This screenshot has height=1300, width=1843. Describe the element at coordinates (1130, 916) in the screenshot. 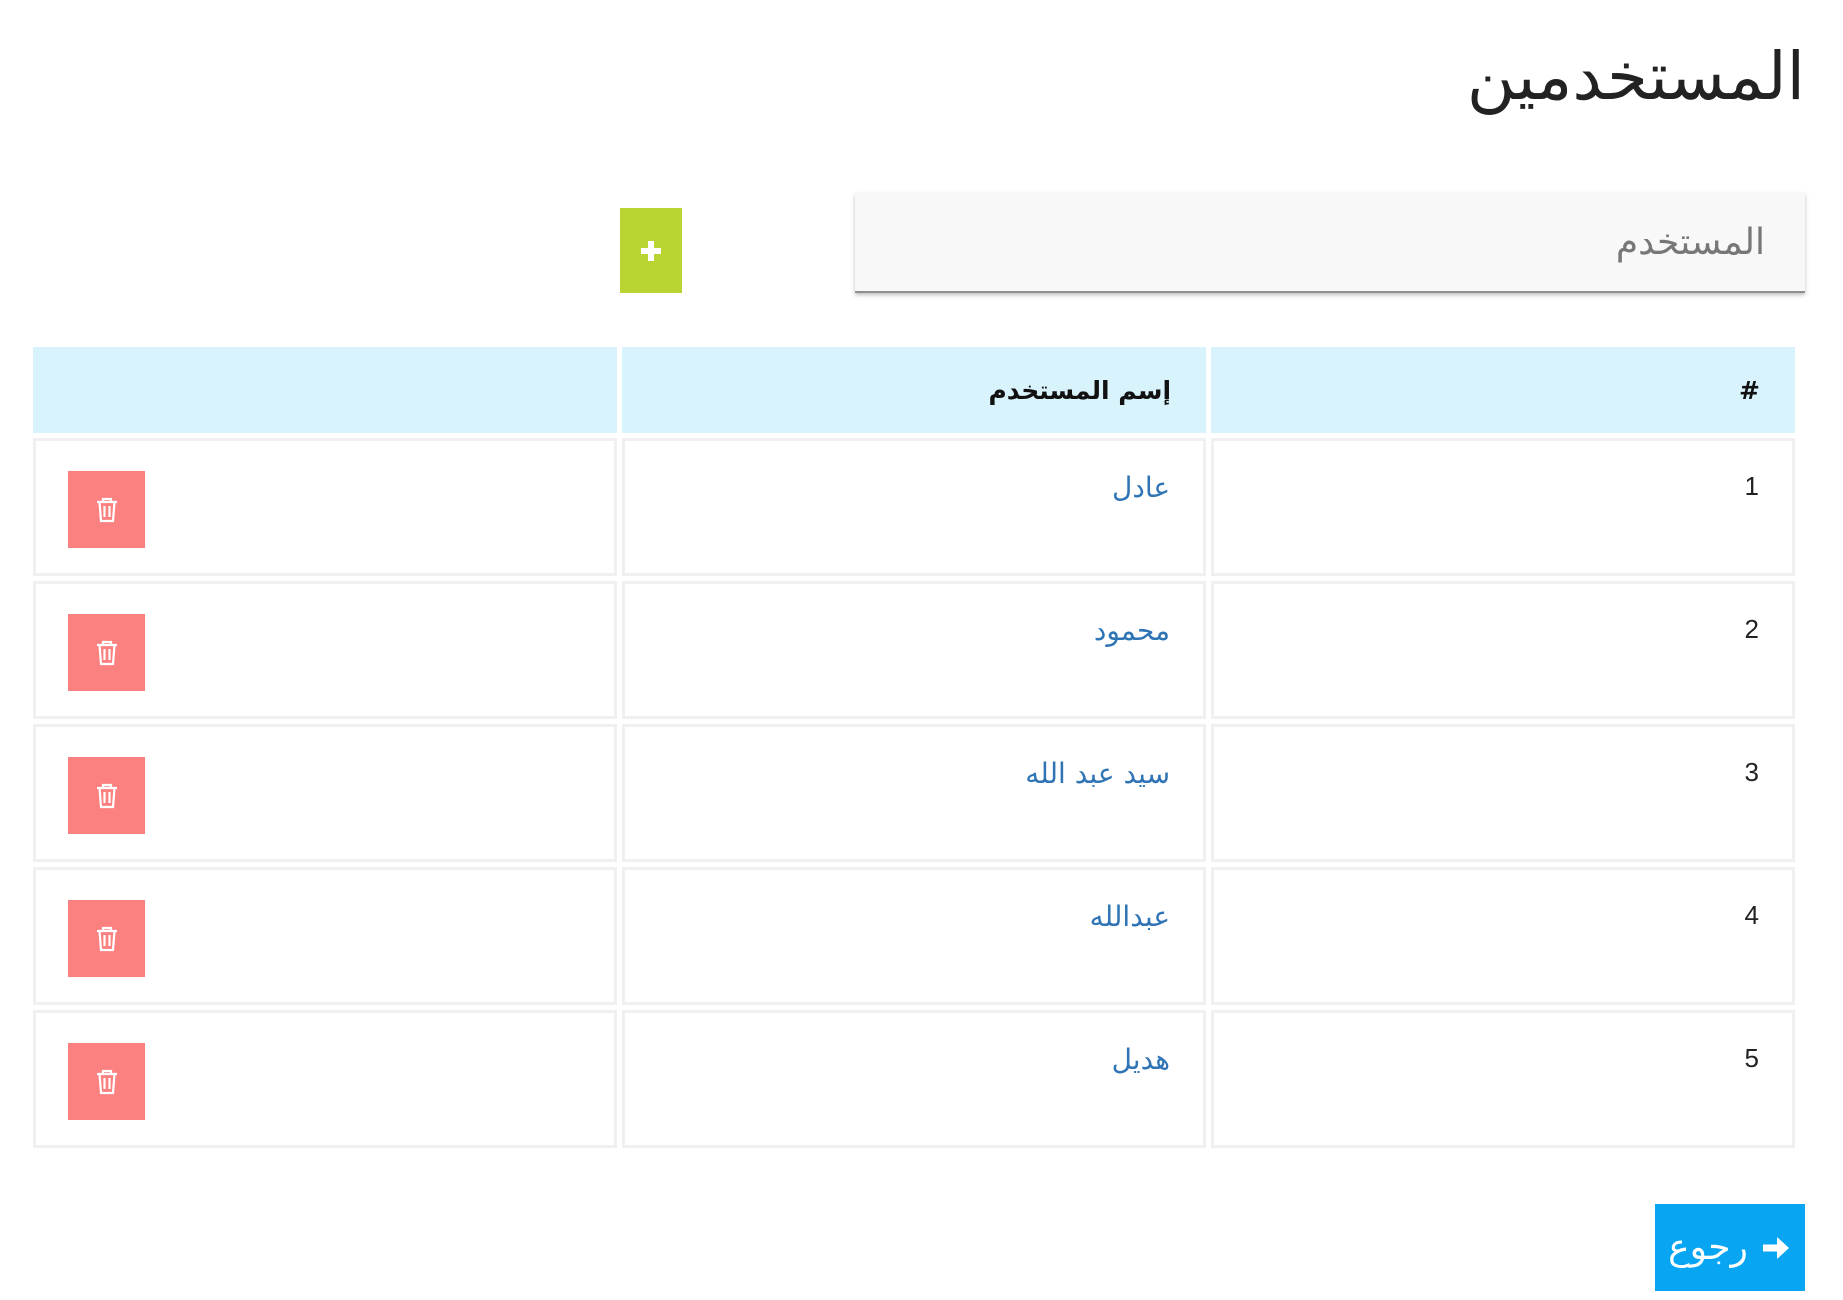

I see `user-name-link: عبدالله` at that location.